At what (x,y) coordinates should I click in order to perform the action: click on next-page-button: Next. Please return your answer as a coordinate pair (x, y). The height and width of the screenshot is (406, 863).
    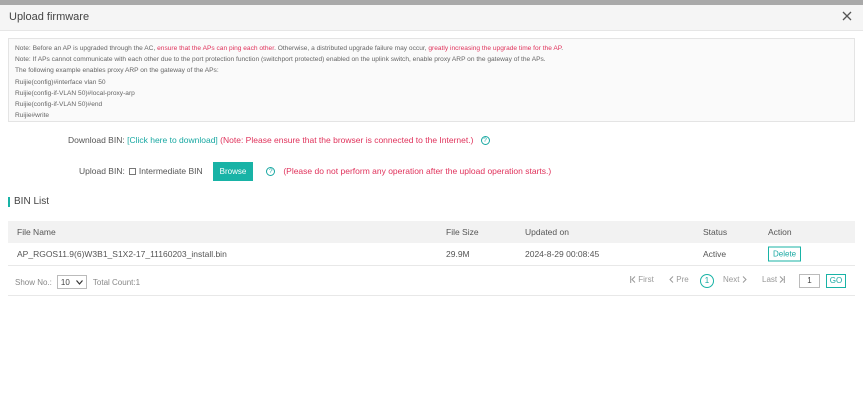
    Looking at the image, I should click on (735, 279).